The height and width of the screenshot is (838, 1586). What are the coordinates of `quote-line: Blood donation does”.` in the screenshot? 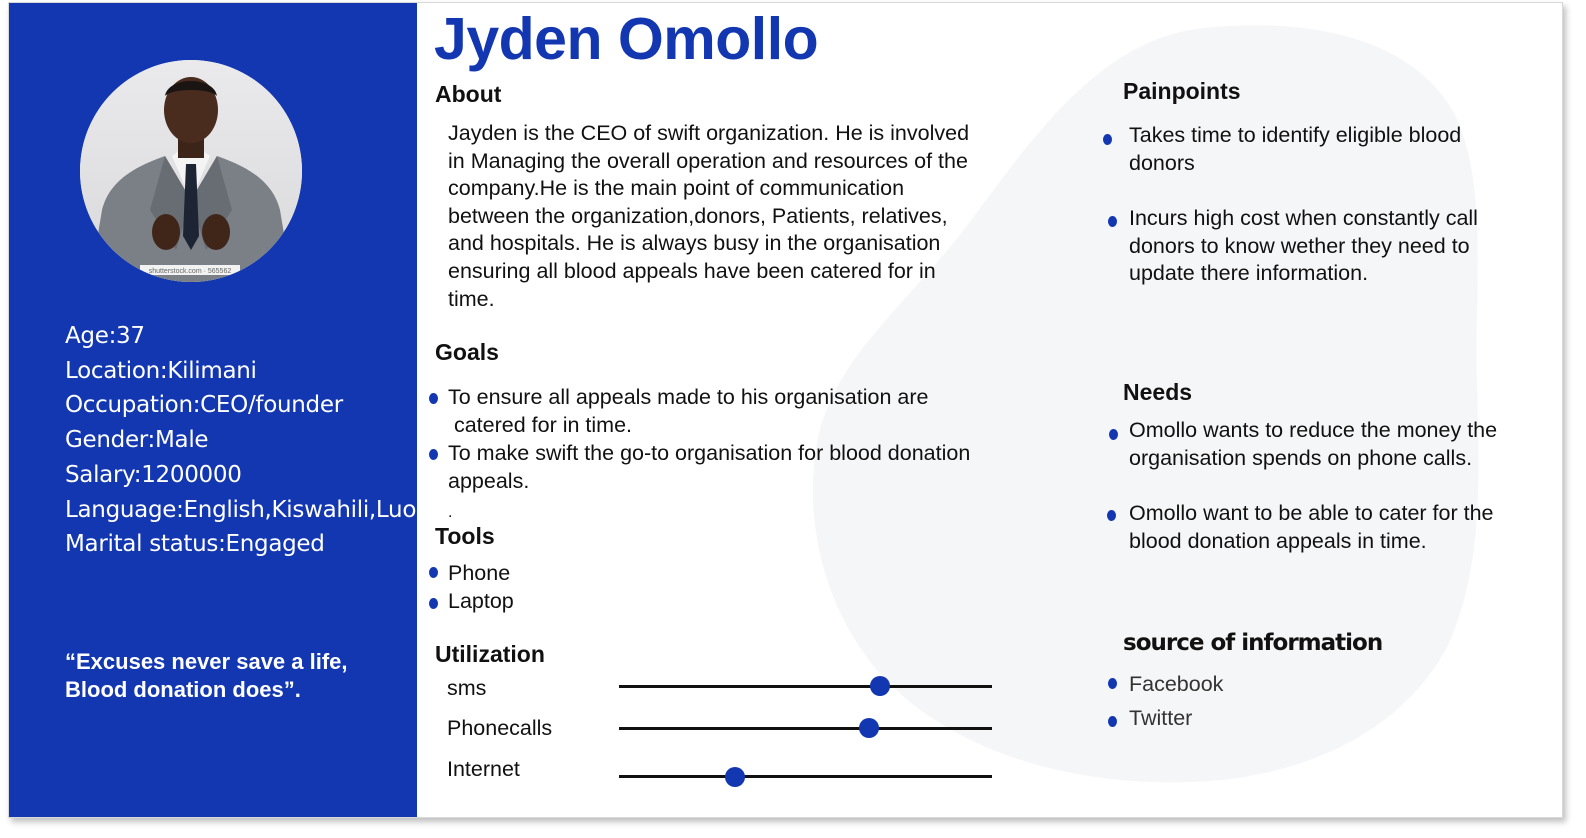 It's located at (183, 689).